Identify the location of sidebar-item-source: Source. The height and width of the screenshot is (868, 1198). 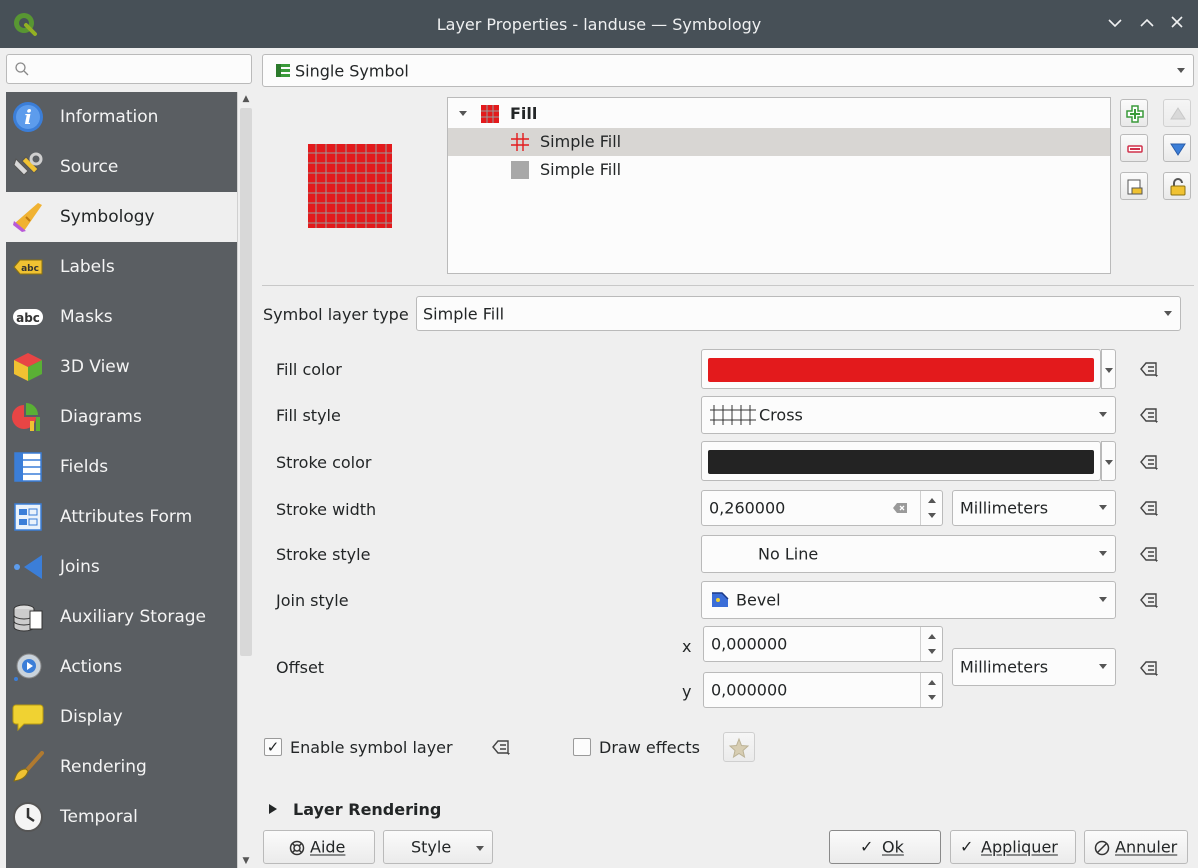
(121, 167).